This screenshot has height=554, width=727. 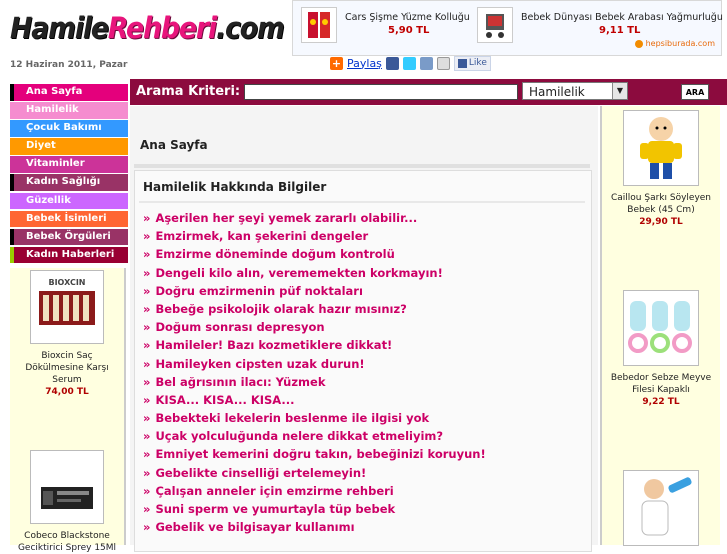 I want to click on share-link: Paylaş, so click(x=364, y=63).